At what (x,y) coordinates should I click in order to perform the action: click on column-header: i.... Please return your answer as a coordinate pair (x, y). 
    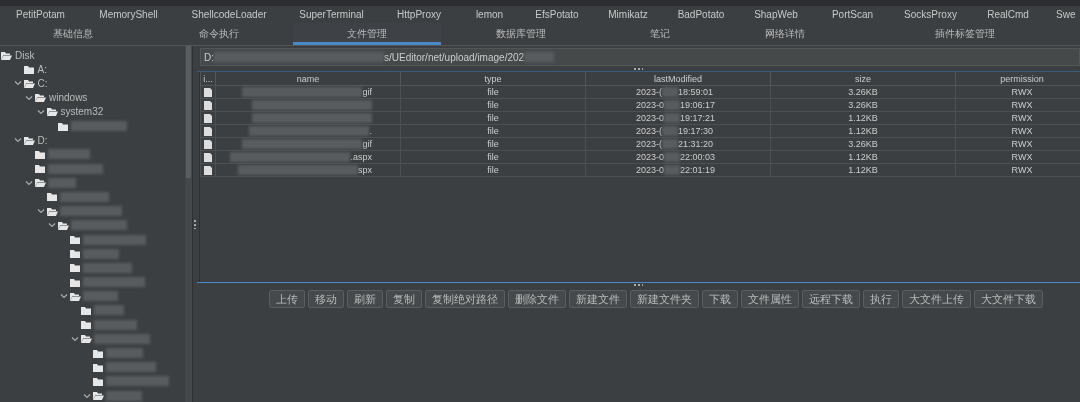
    Looking at the image, I should click on (208, 79).